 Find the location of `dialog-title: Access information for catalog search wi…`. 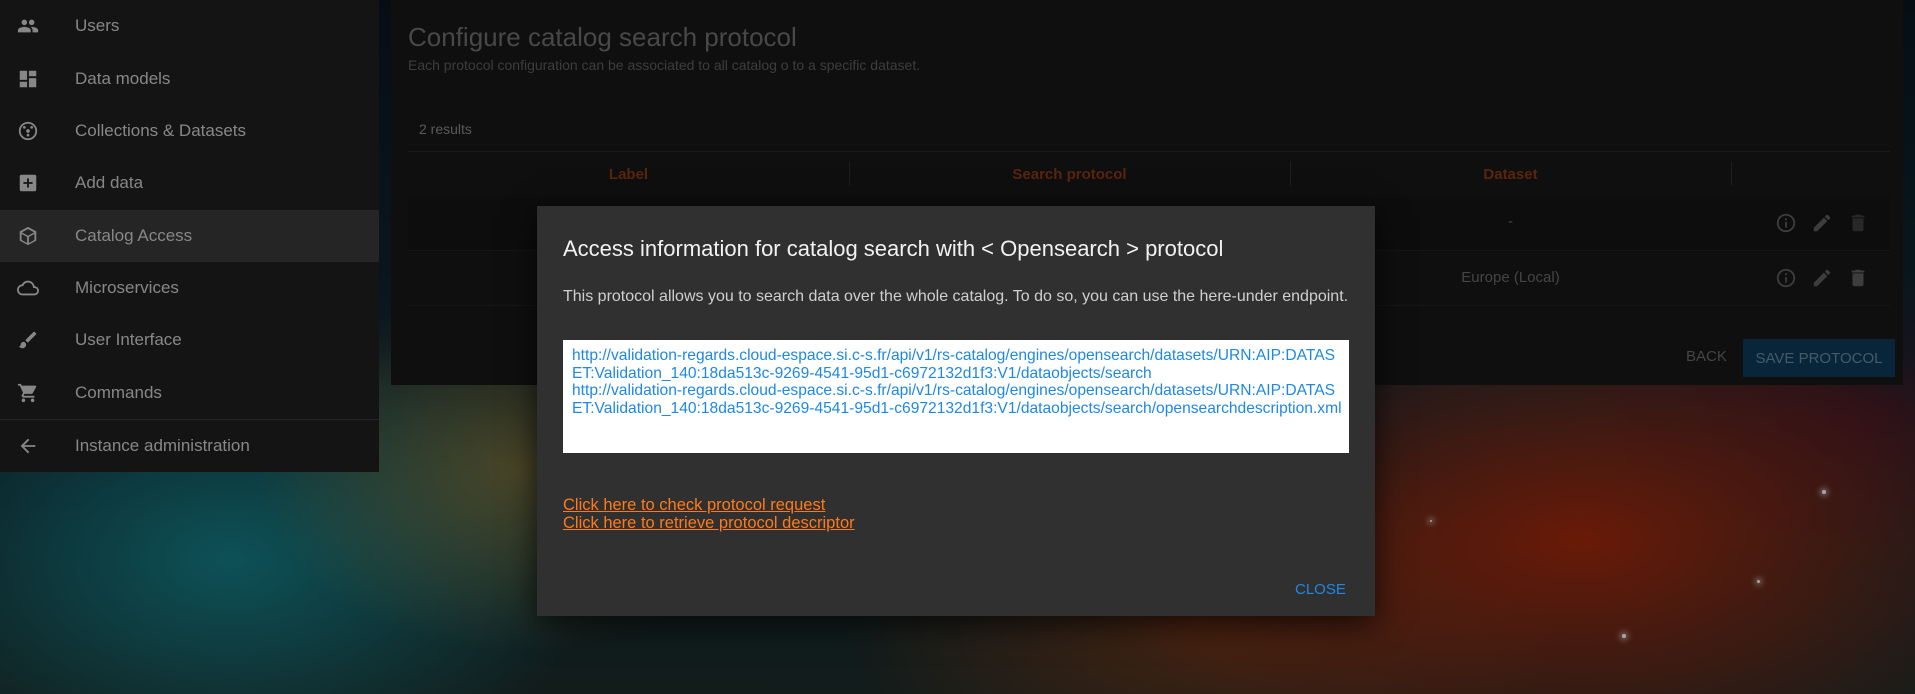

dialog-title: Access information for catalog search wi… is located at coordinates (893, 248).